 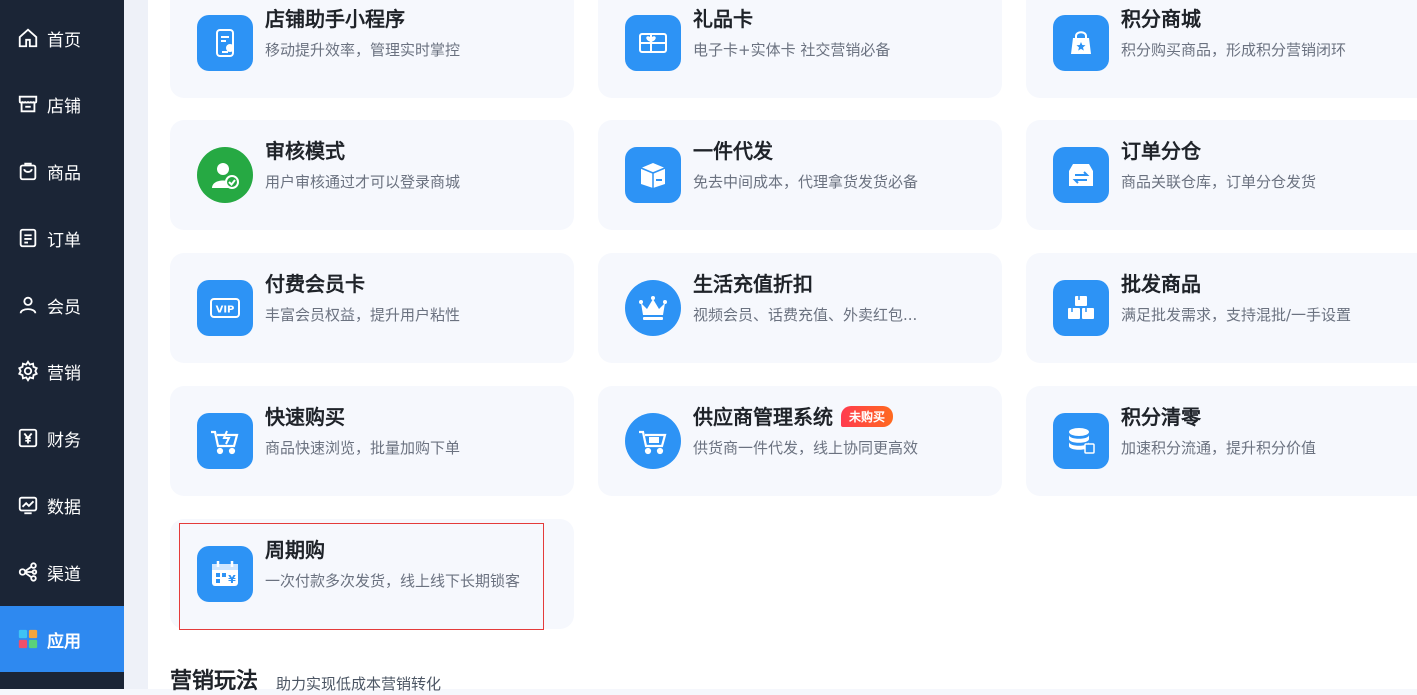 What do you see at coordinates (1234, 50) in the screenshot?
I see `card-desc: 积分购买商品，形成积分营销闭环` at bounding box center [1234, 50].